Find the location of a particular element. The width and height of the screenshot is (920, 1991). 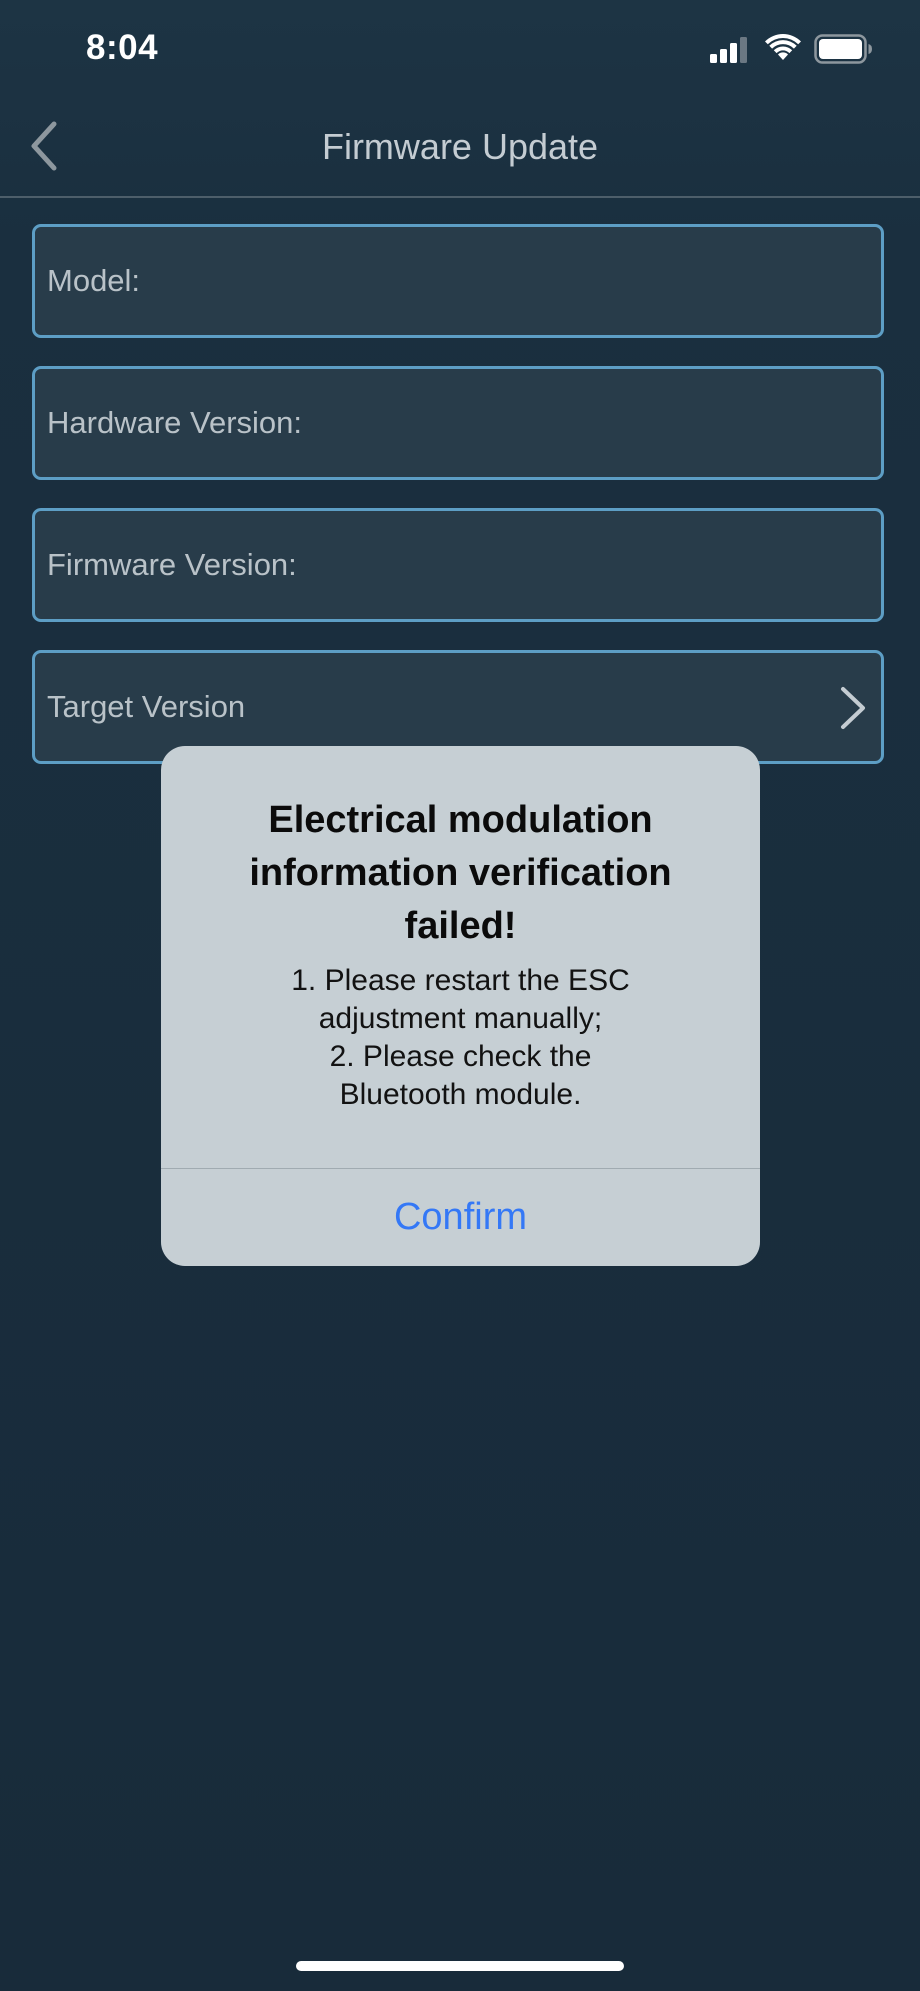

page-title: Firmware Update is located at coordinates (460, 146).